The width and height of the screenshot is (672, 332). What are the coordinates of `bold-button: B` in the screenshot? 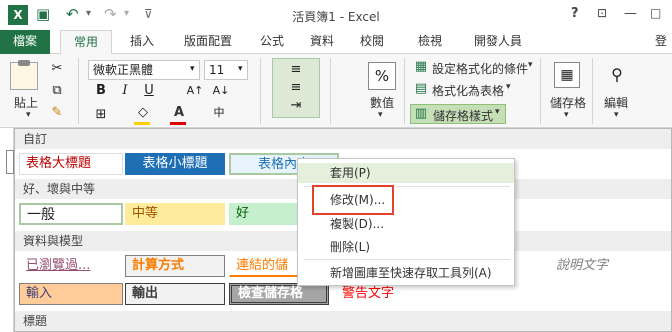 It's located at (101, 91).